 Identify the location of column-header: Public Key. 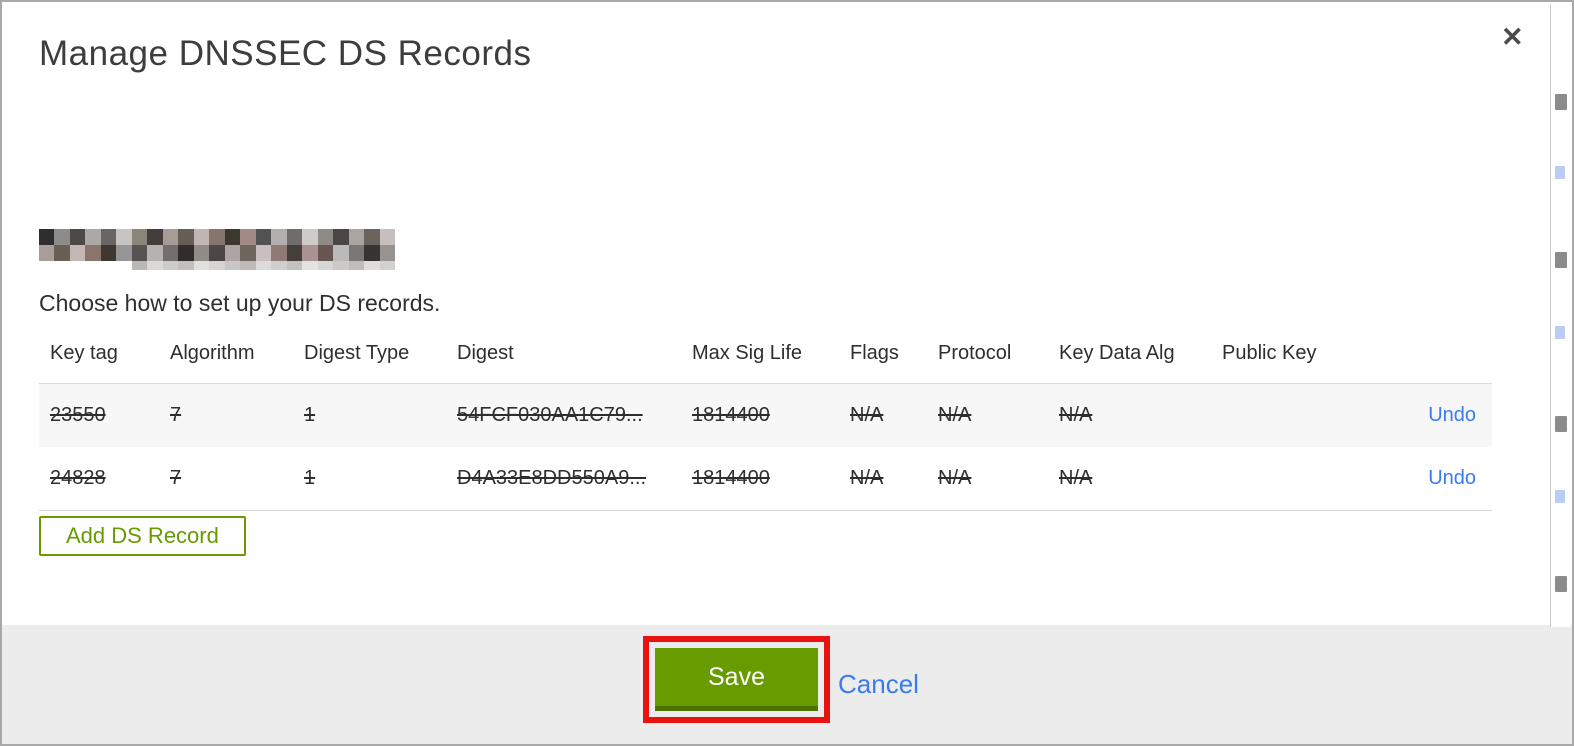
(1269, 353).